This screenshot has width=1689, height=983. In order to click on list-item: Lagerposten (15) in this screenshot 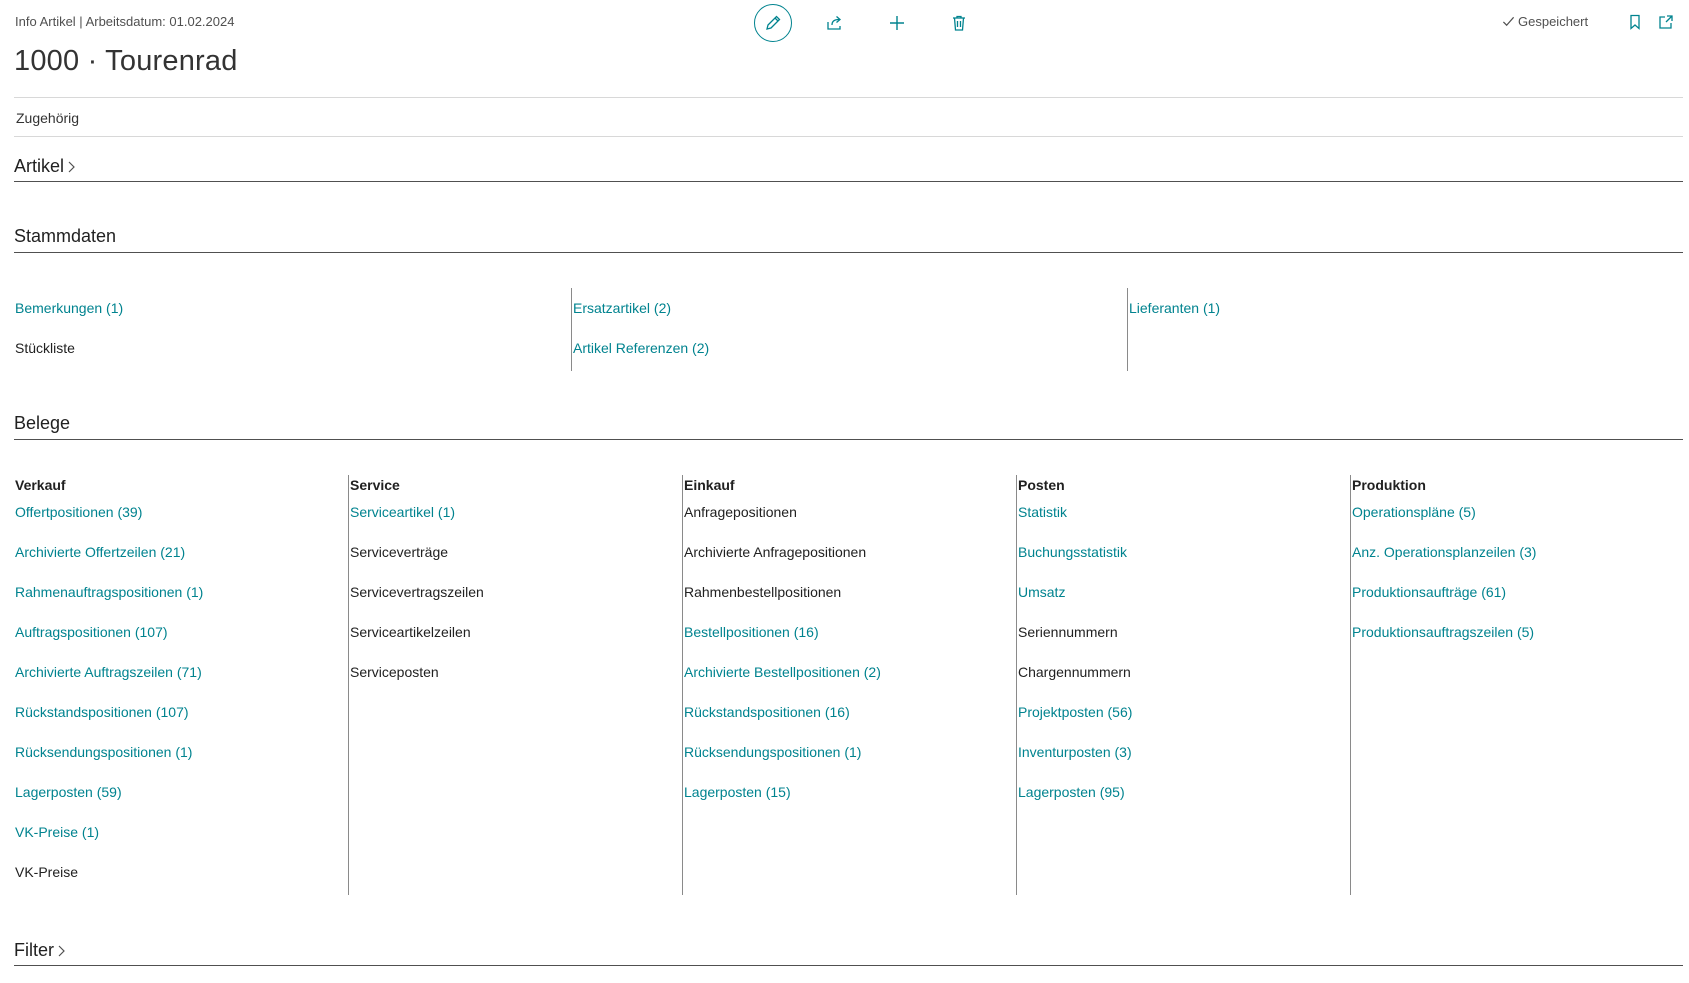, I will do `click(849, 802)`.